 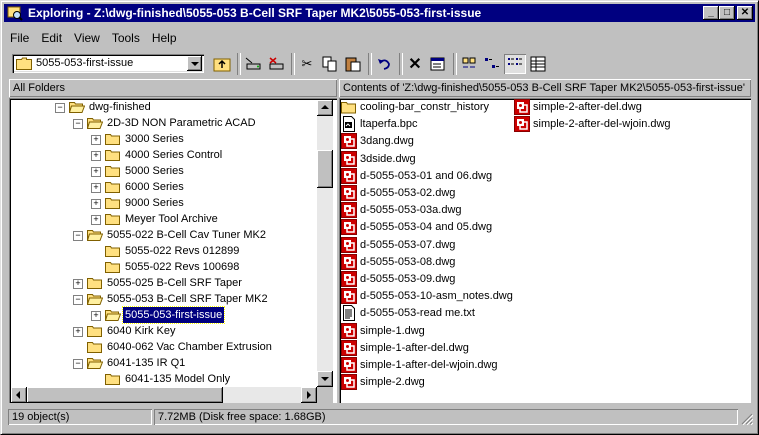 I want to click on list-icon, so click(x=515, y=61).